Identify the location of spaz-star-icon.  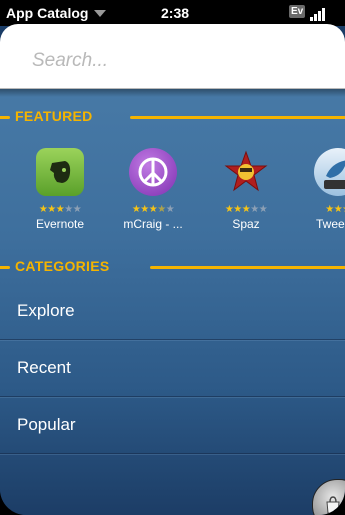
(246, 172).